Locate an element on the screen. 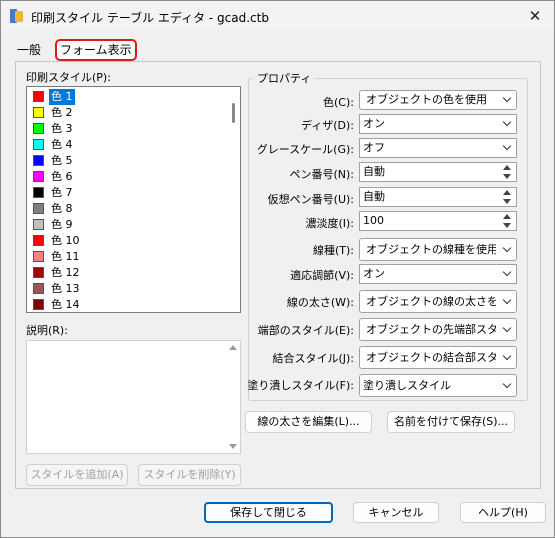 The width and height of the screenshot is (555, 538). style-name: 色 2 is located at coordinates (62, 112).